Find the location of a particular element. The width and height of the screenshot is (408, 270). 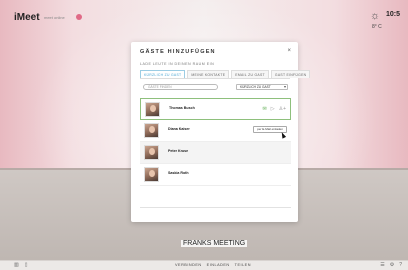

list-item: Saskia Roth is located at coordinates (215, 175).